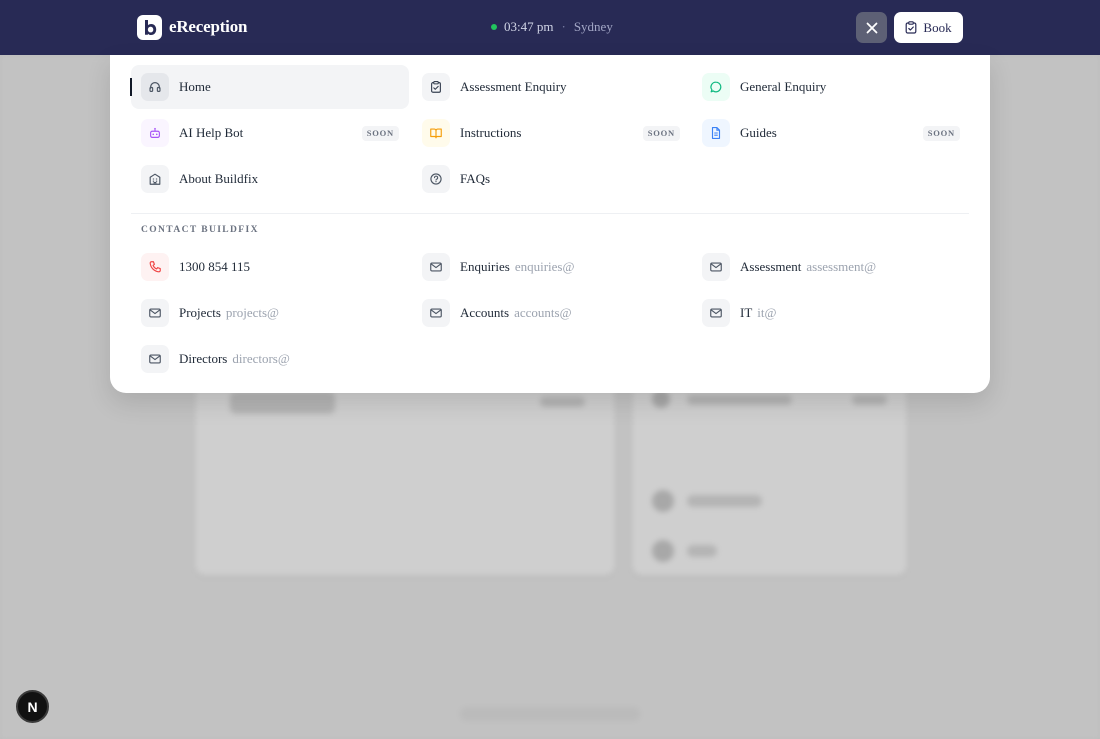  Describe the element at coordinates (155, 179) in the screenshot. I see `building-icon` at that location.